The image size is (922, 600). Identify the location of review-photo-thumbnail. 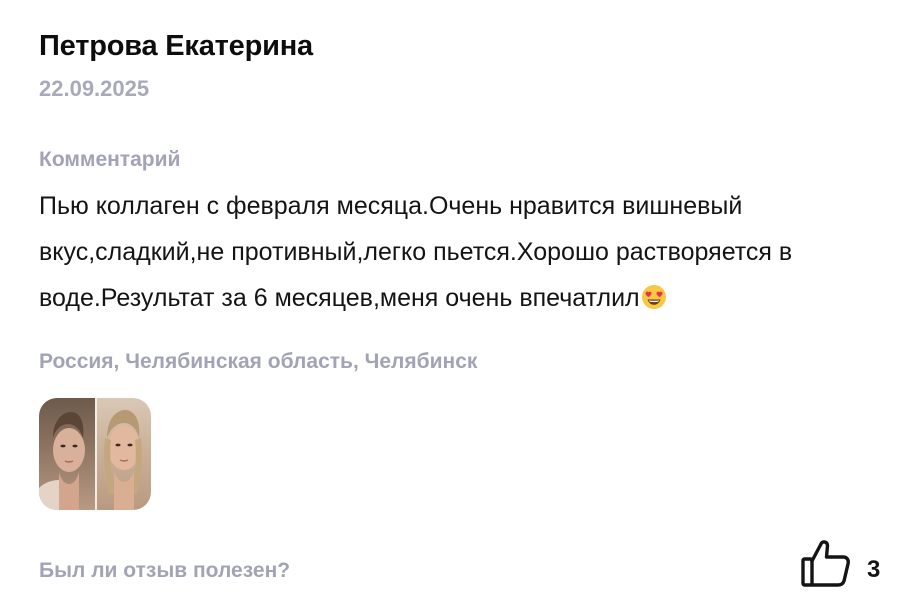
(95, 454).